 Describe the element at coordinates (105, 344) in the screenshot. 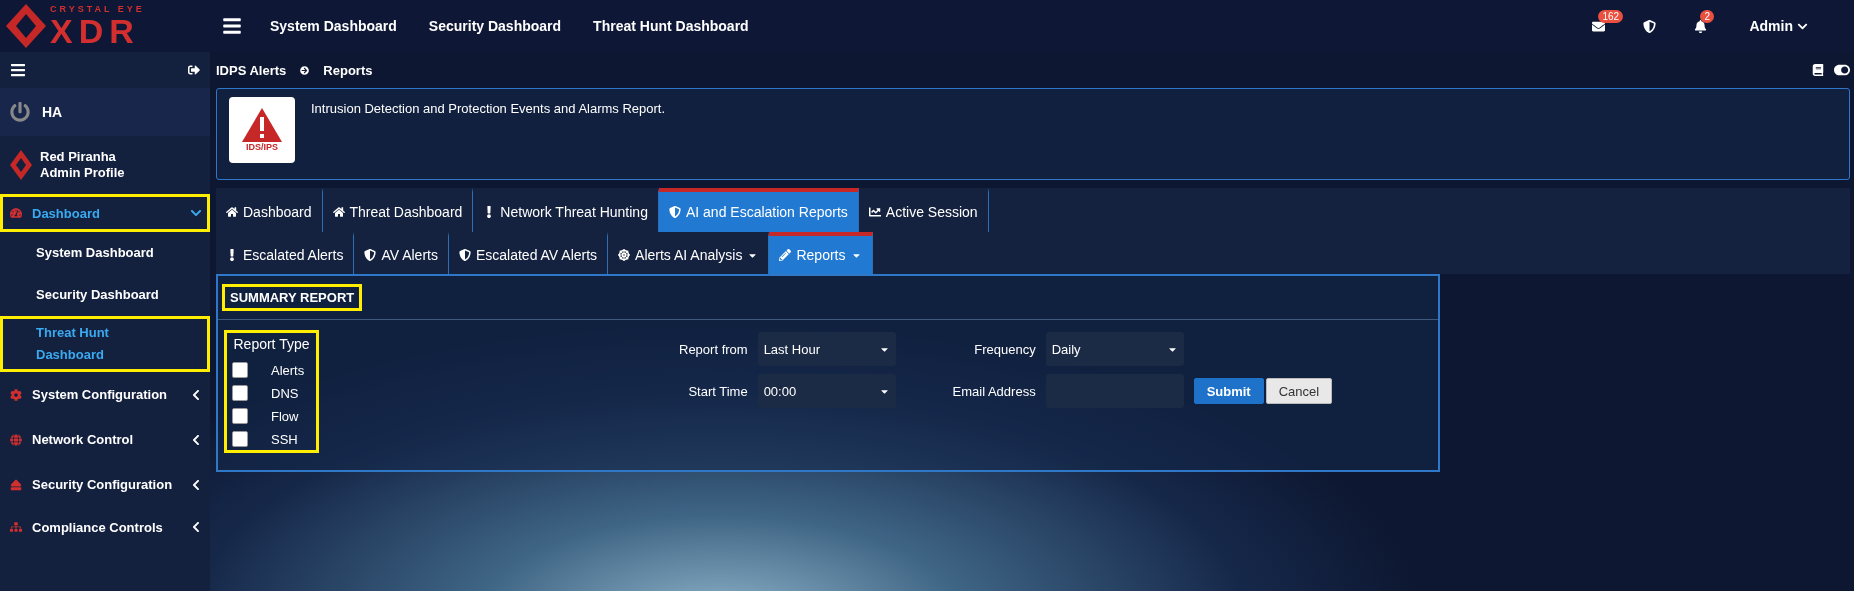

I see `sidebar-subitem: Threat Hunt Dashboard` at that location.